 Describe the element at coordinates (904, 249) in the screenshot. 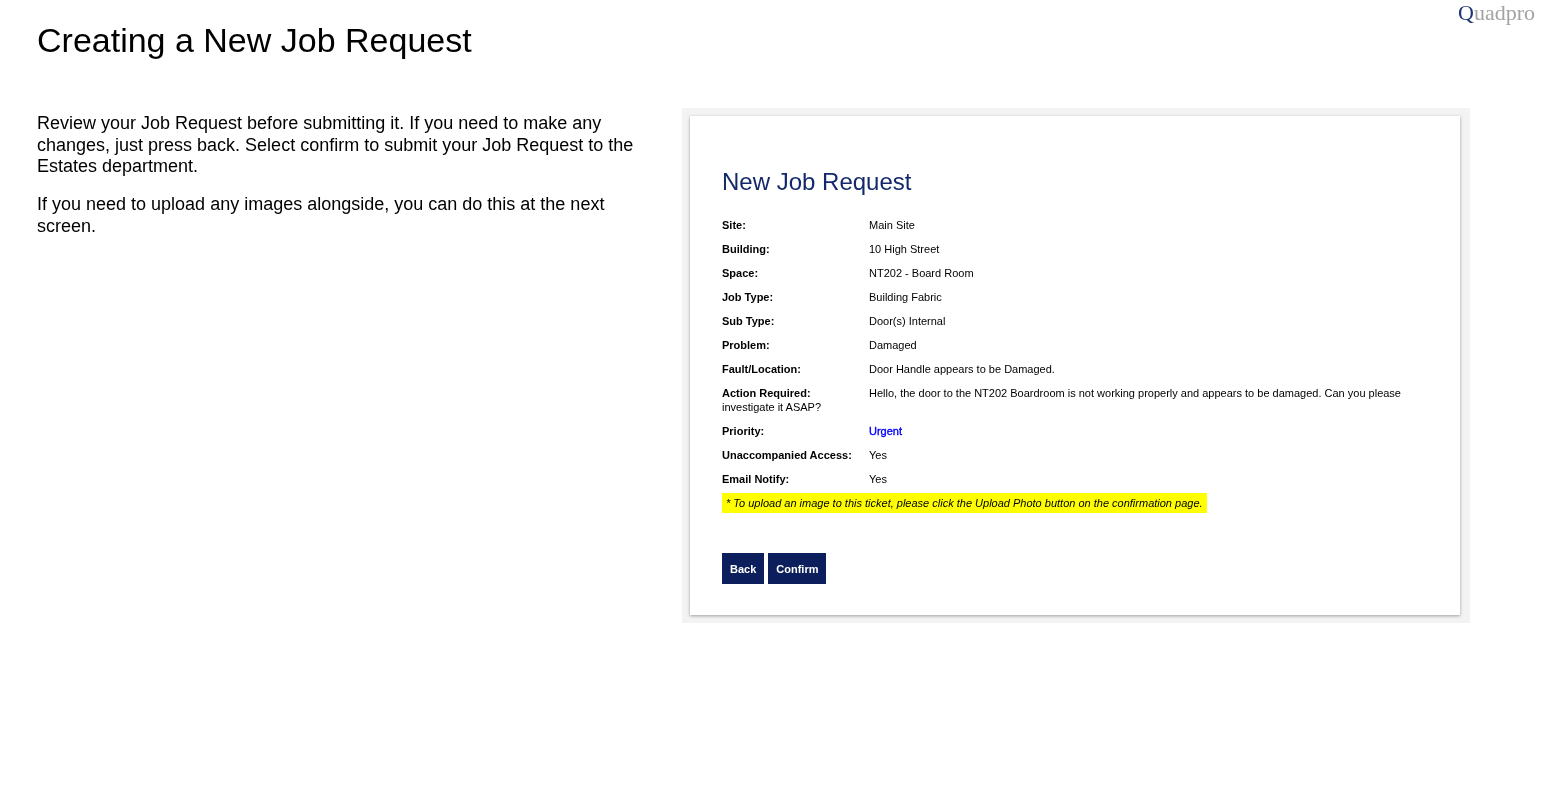

I see `field-value: 10 High Street` at that location.